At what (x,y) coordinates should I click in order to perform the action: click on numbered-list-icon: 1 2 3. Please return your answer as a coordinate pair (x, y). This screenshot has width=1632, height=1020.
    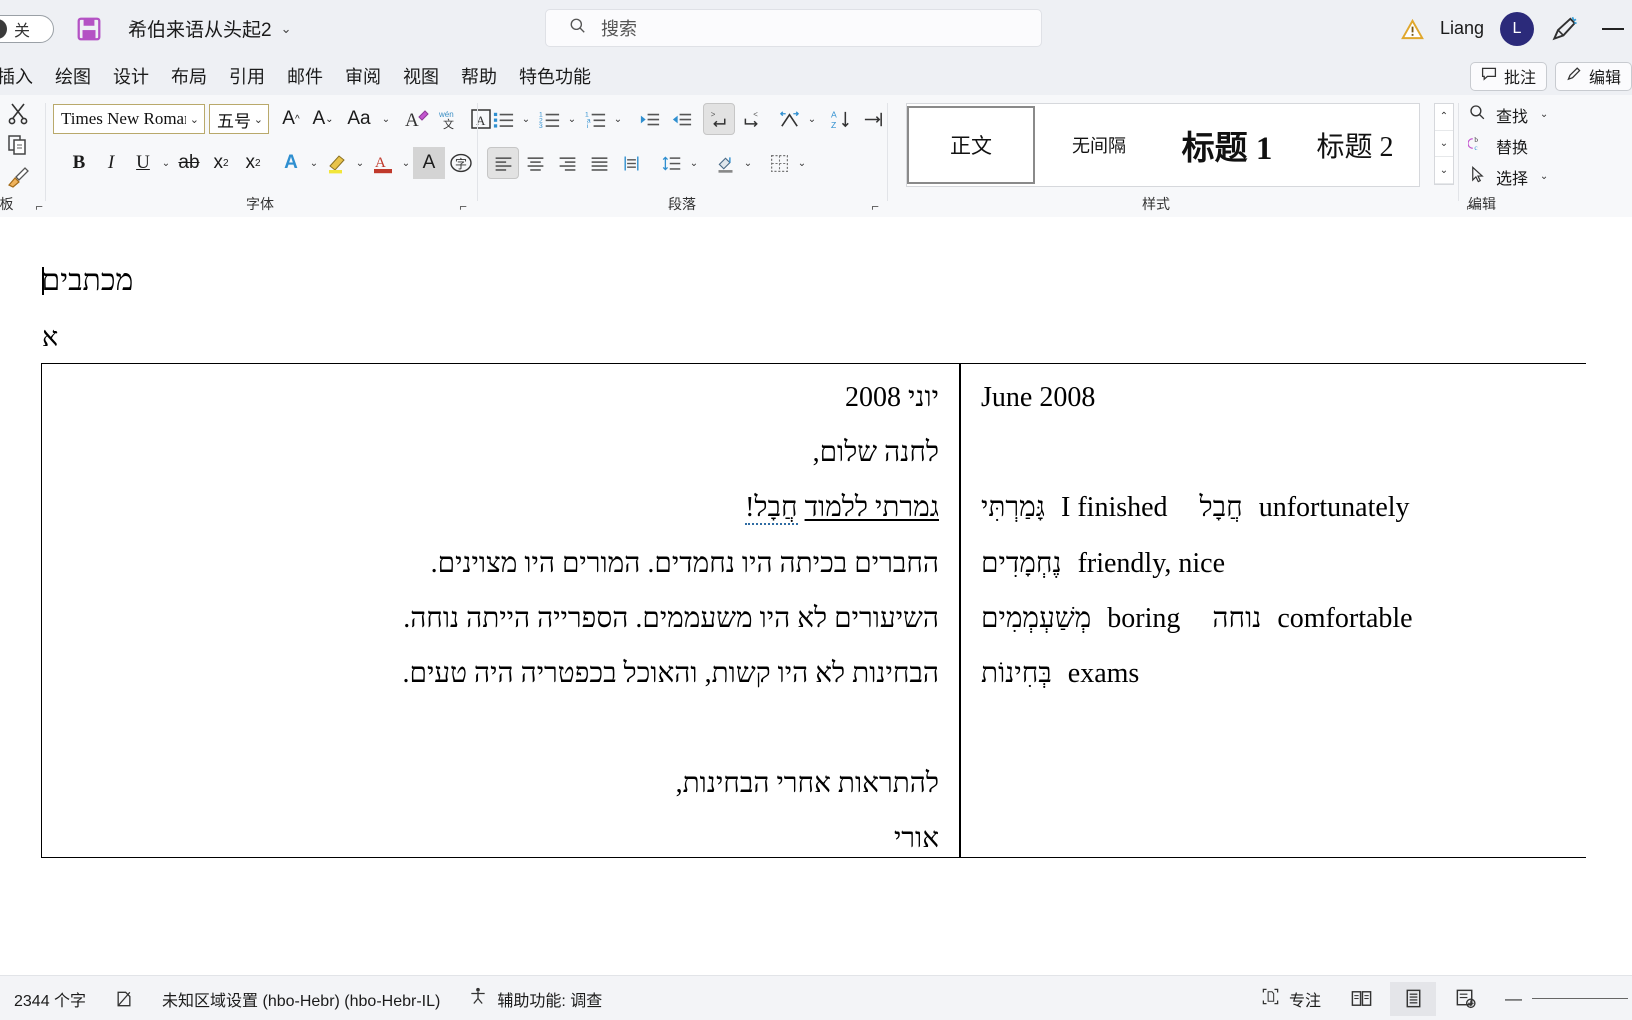
    Looking at the image, I should click on (549, 119).